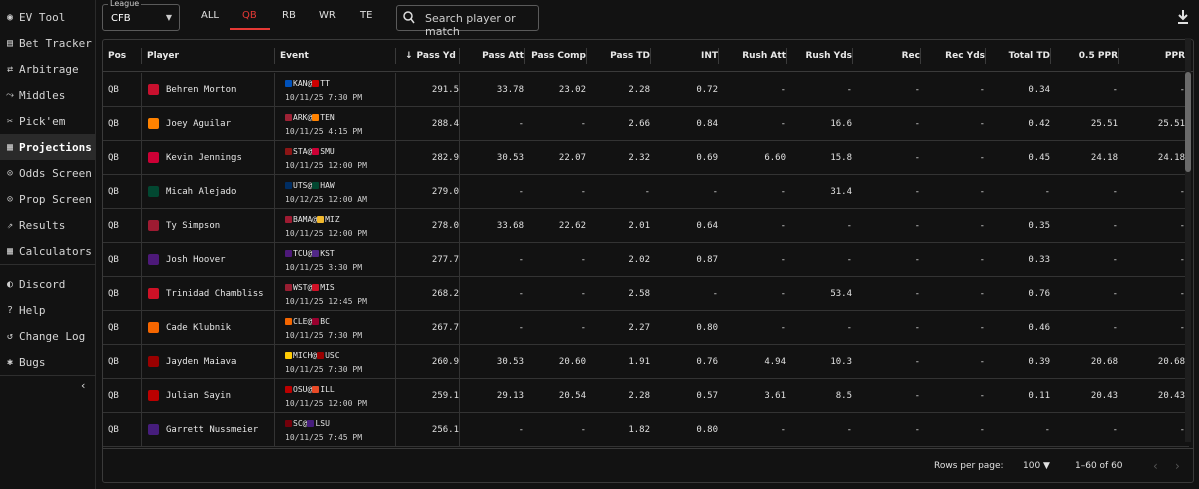 The image size is (1199, 489). Describe the element at coordinates (1039, 90) in the screenshot. I see `total-td-cell: 0.34` at that location.